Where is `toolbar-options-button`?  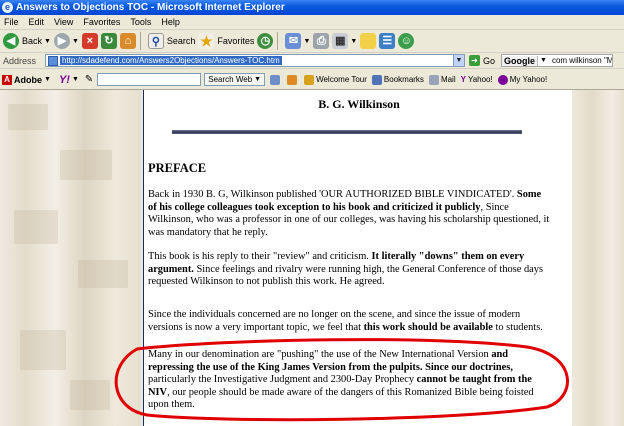 toolbar-options-button is located at coordinates (276, 79).